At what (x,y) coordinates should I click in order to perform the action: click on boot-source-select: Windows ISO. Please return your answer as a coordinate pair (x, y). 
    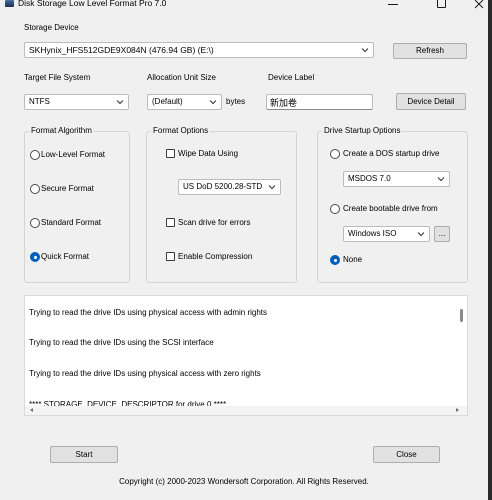
    Looking at the image, I should click on (386, 234).